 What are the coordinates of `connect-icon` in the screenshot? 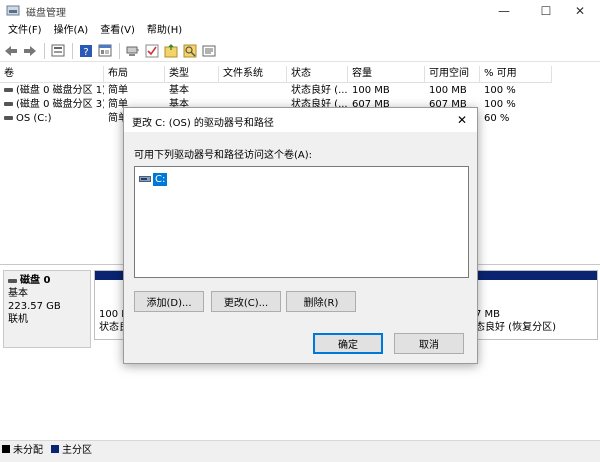 It's located at (133, 51).